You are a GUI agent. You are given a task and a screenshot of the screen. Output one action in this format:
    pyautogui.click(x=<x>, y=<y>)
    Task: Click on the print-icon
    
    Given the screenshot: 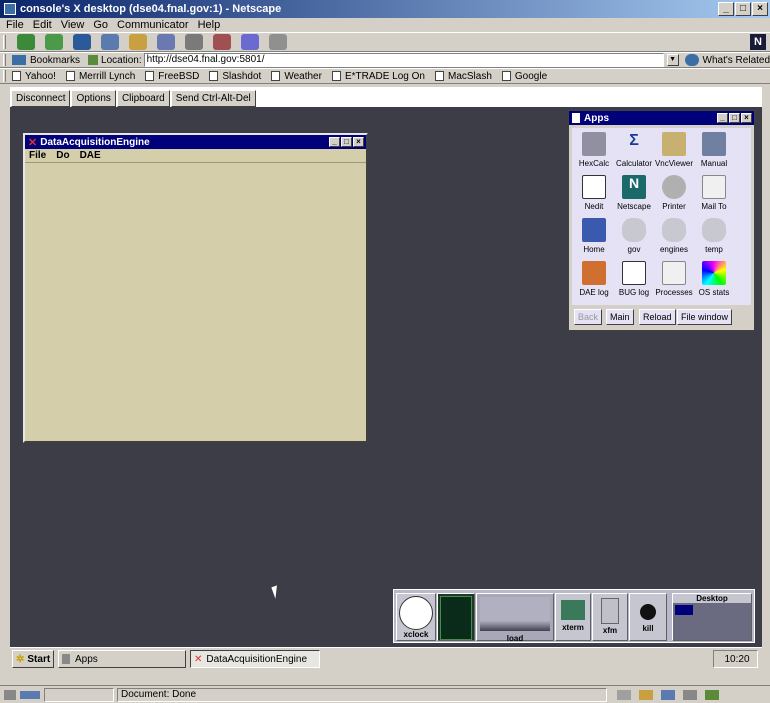 What is the action you would take?
    pyautogui.click(x=194, y=42)
    